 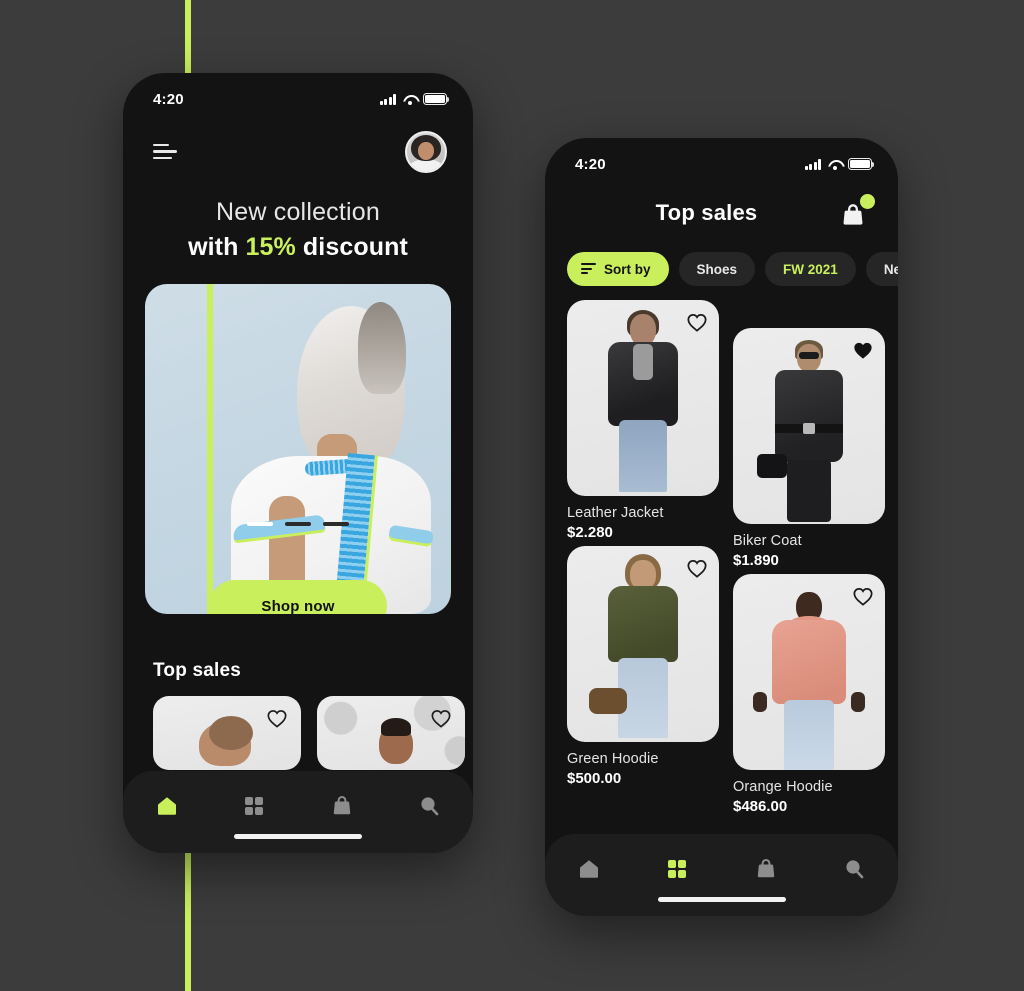 I want to click on headline-prefix: with, so click(x=217, y=247).